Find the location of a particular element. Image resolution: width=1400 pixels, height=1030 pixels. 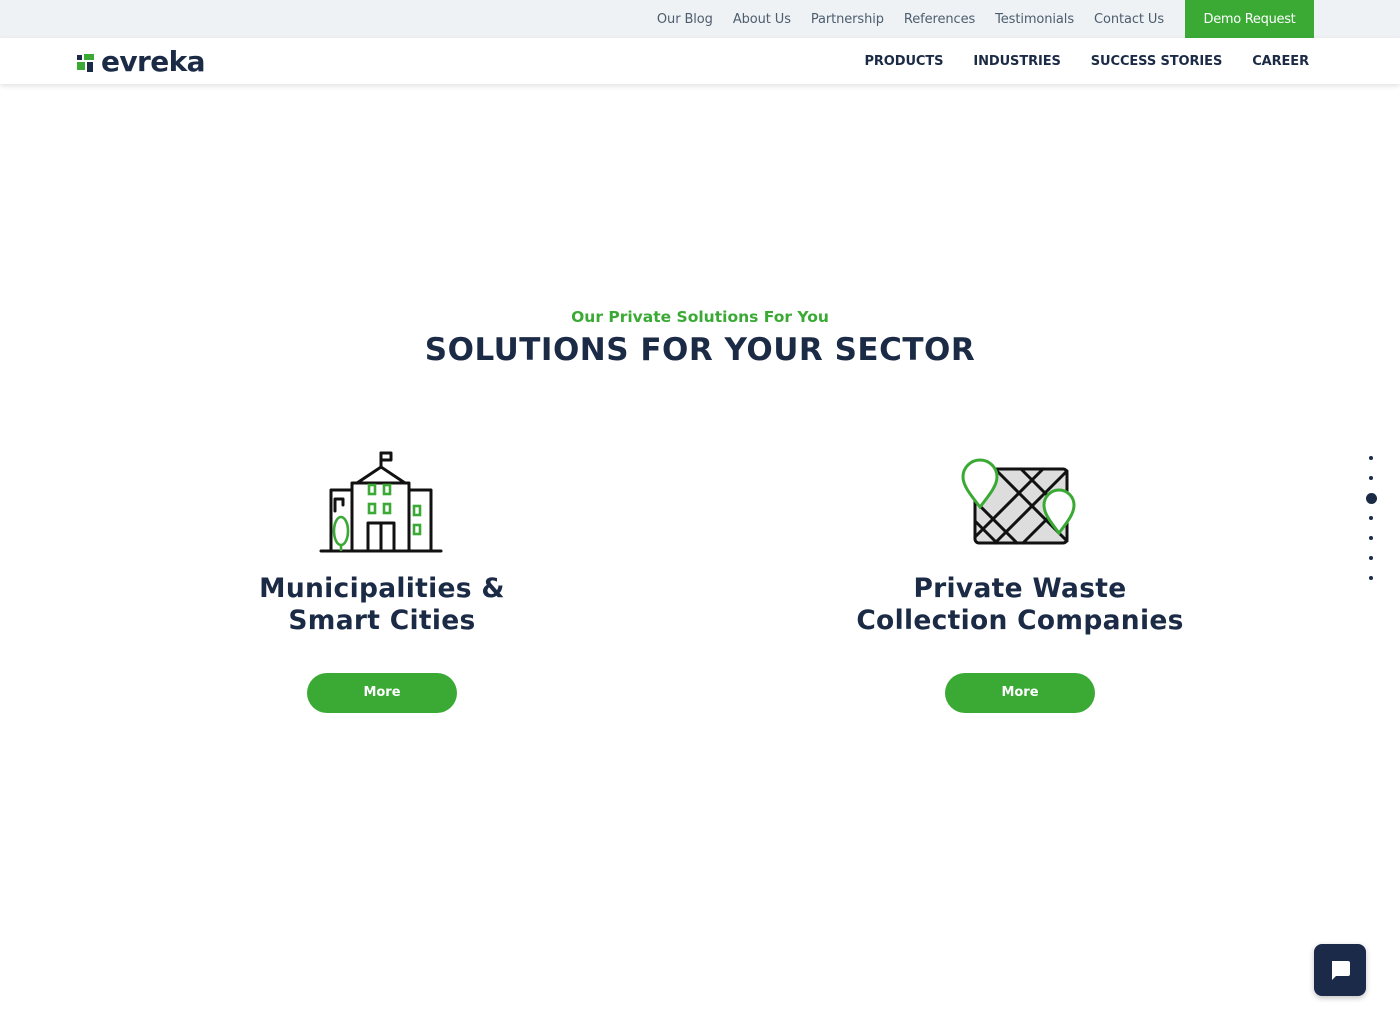

chat-bubble-icon is located at coordinates (1341, 970).